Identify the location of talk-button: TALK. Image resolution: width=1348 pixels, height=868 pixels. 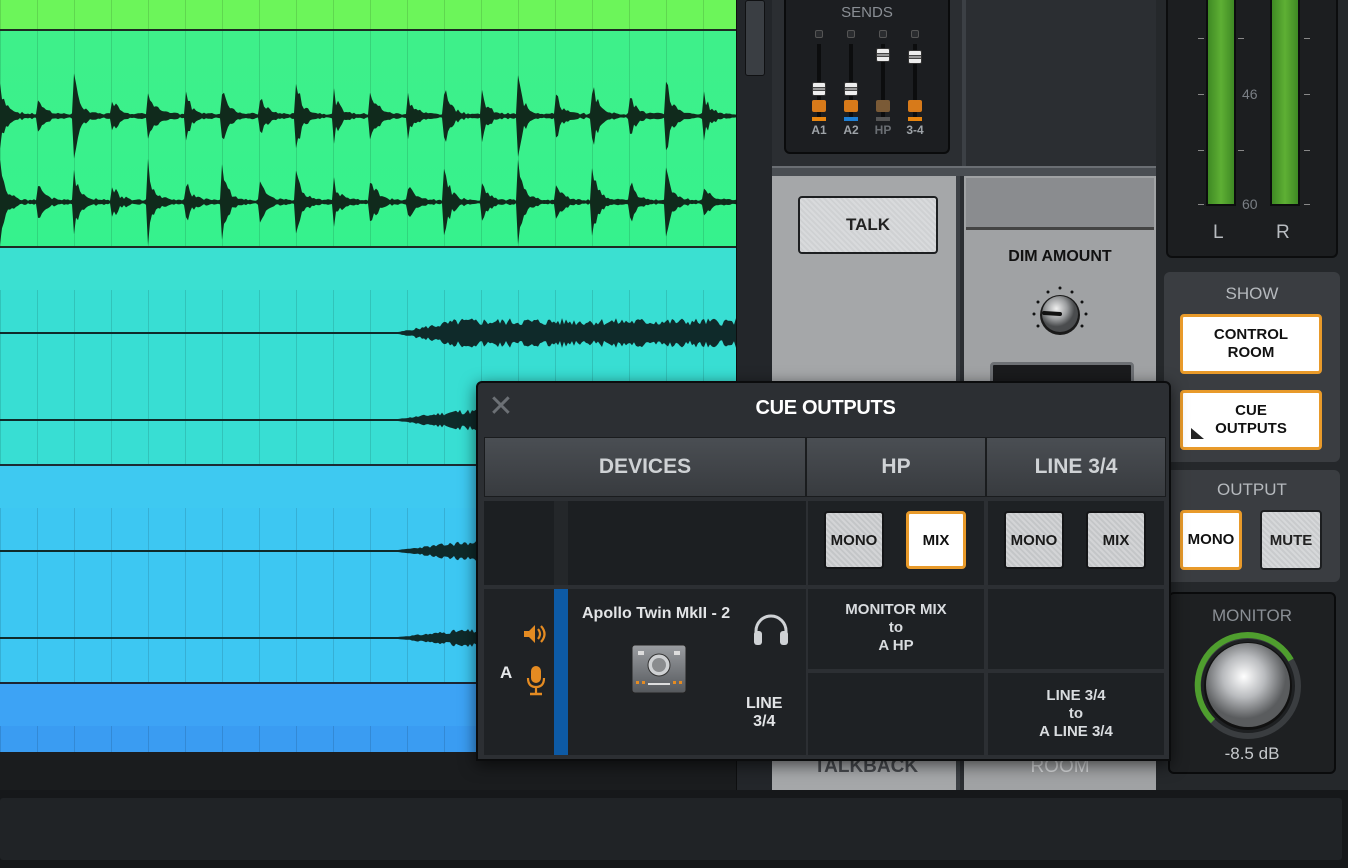
(868, 225).